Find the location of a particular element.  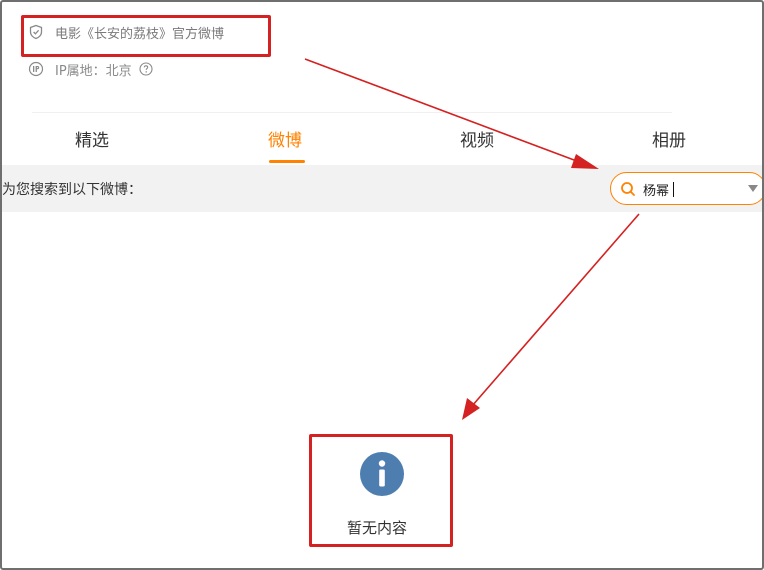

annotation-box-verification is located at coordinates (146, 36).